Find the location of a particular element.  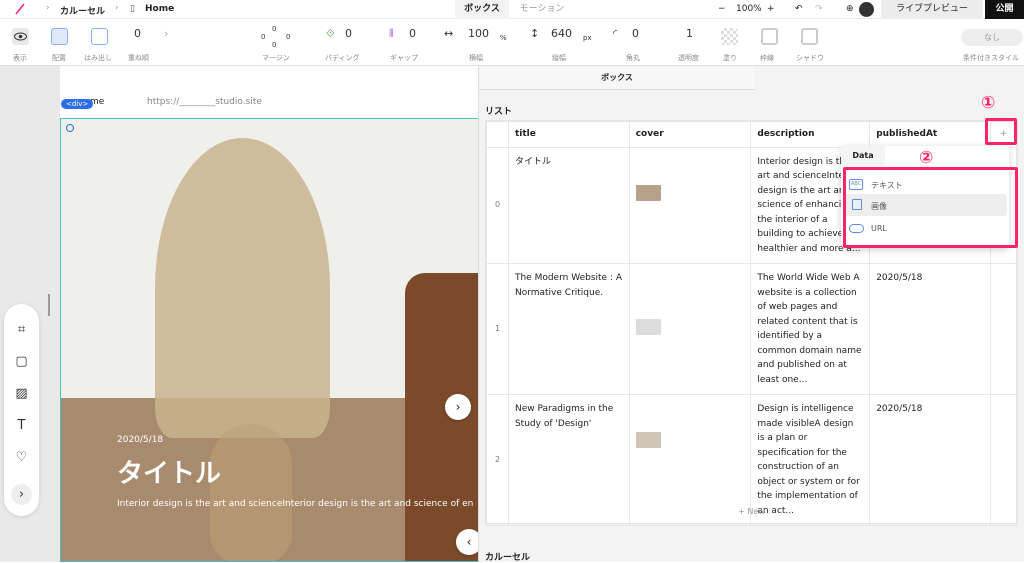

pampas-grass-shape is located at coordinates (242, 288).